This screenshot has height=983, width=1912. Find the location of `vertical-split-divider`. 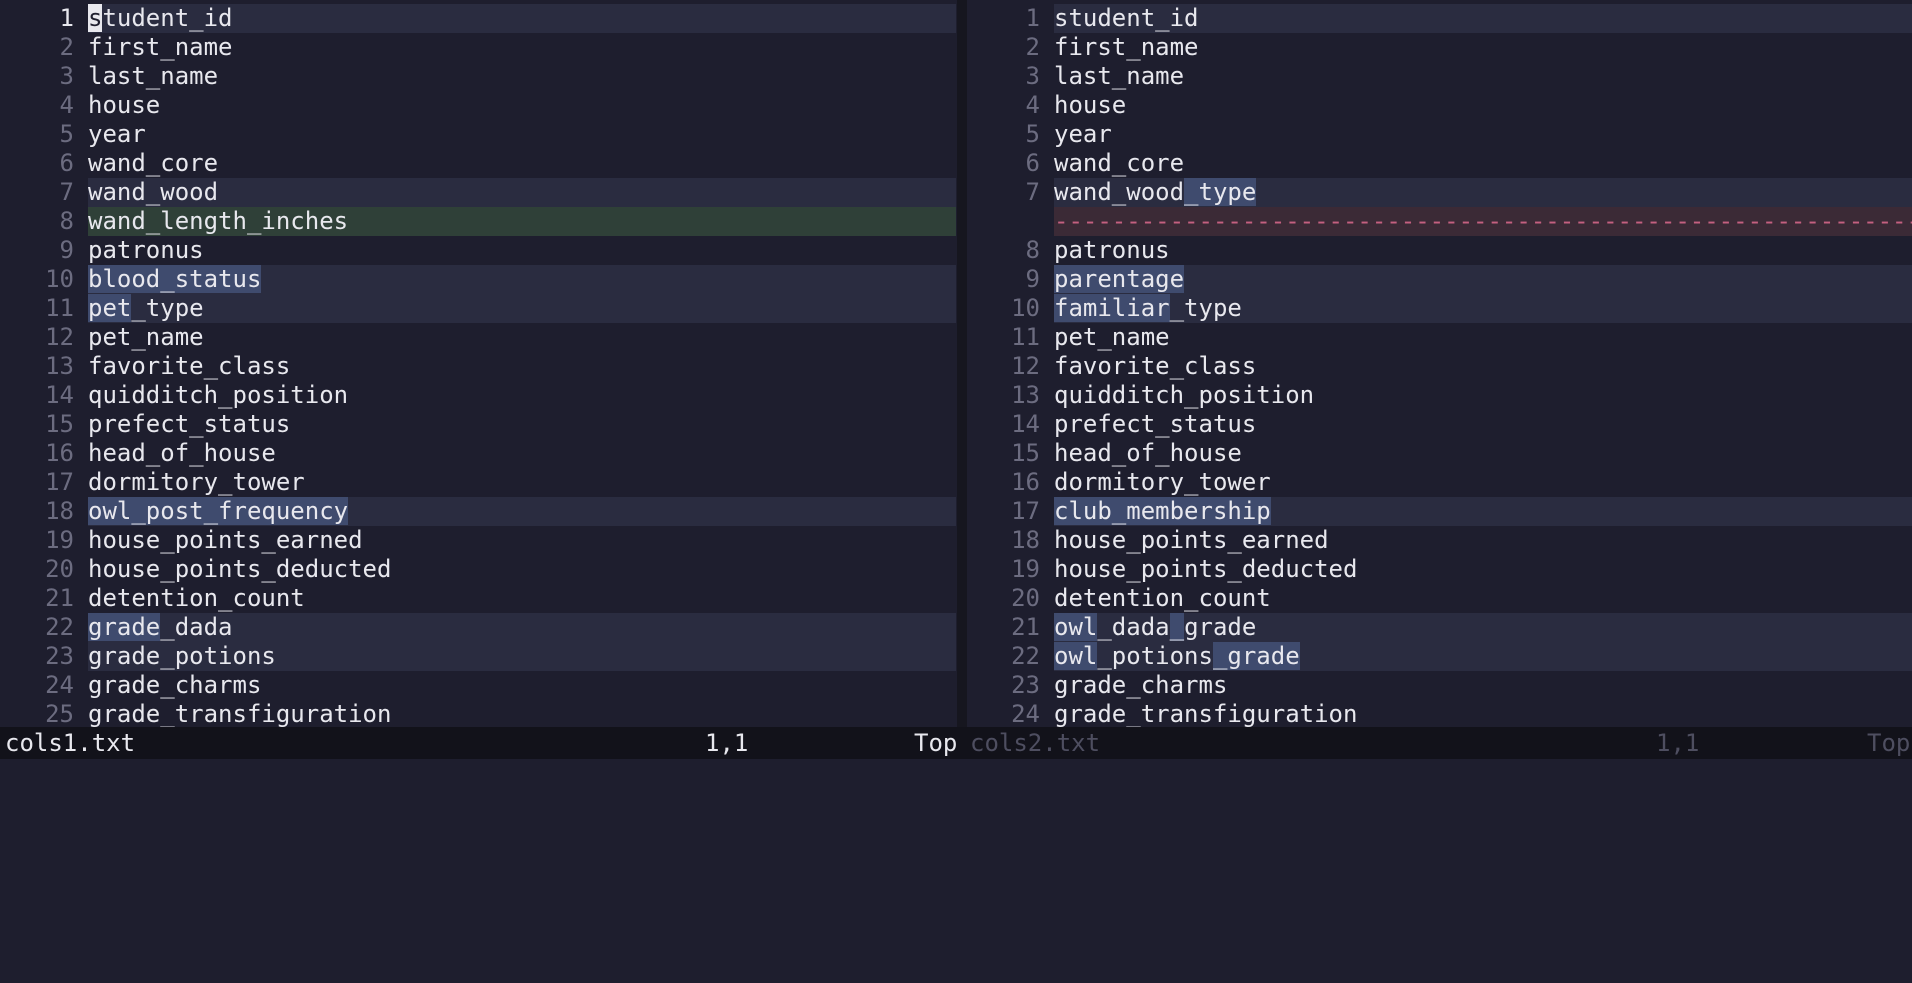

vertical-split-divider is located at coordinates (962, 363).